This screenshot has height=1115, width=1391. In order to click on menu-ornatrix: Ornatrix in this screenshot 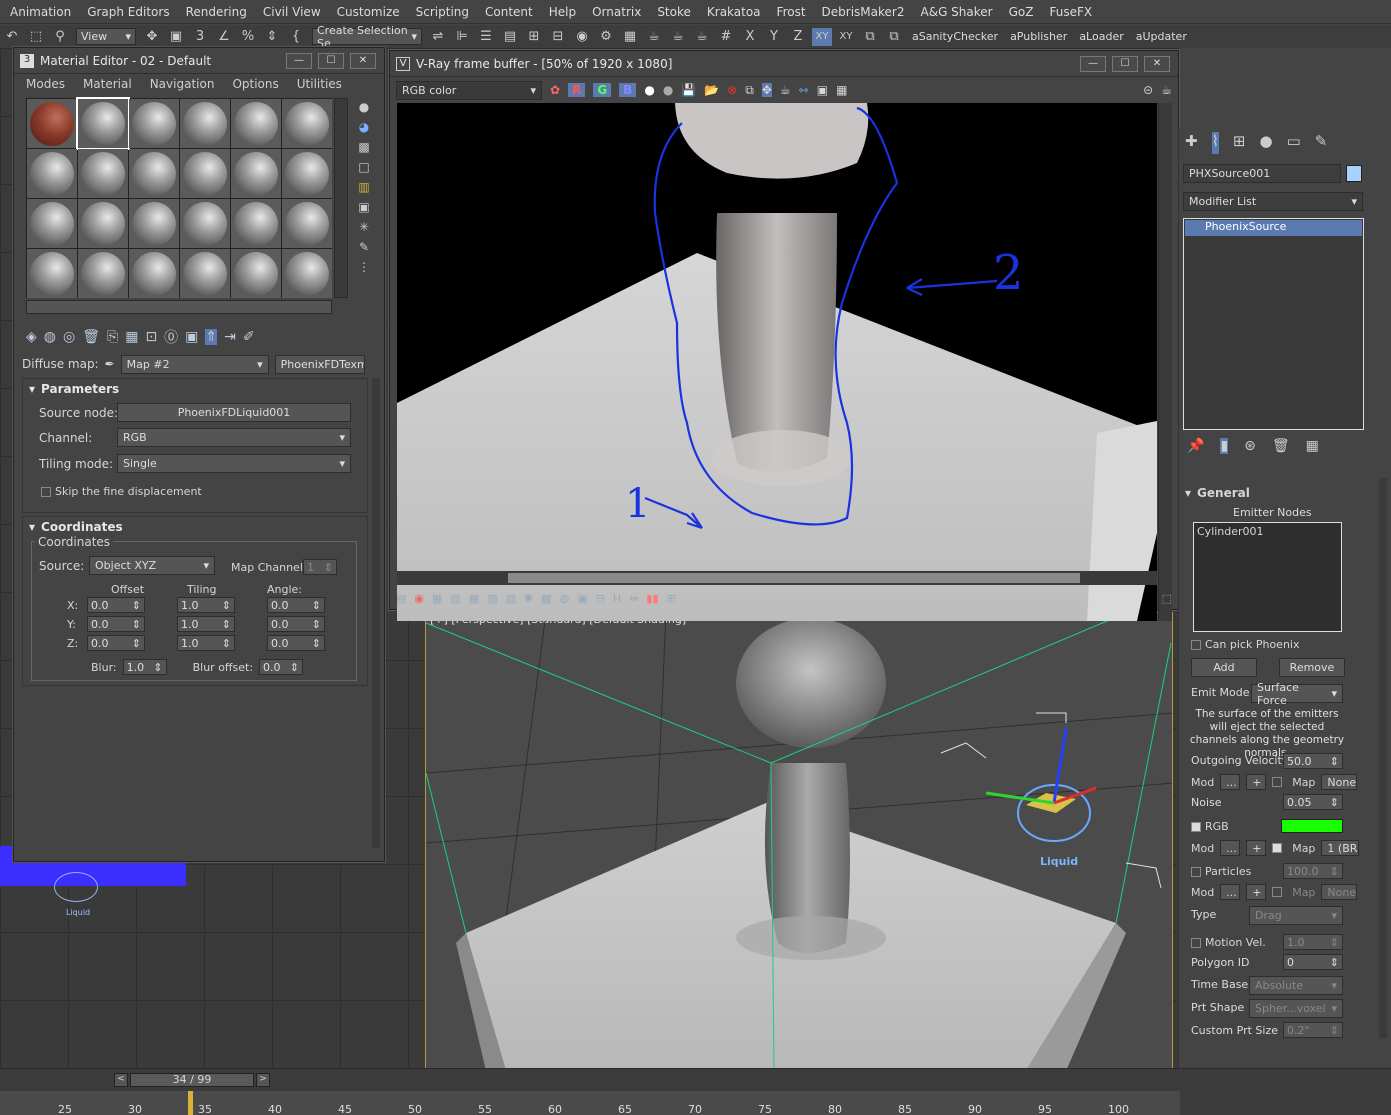, I will do `click(616, 12)`.